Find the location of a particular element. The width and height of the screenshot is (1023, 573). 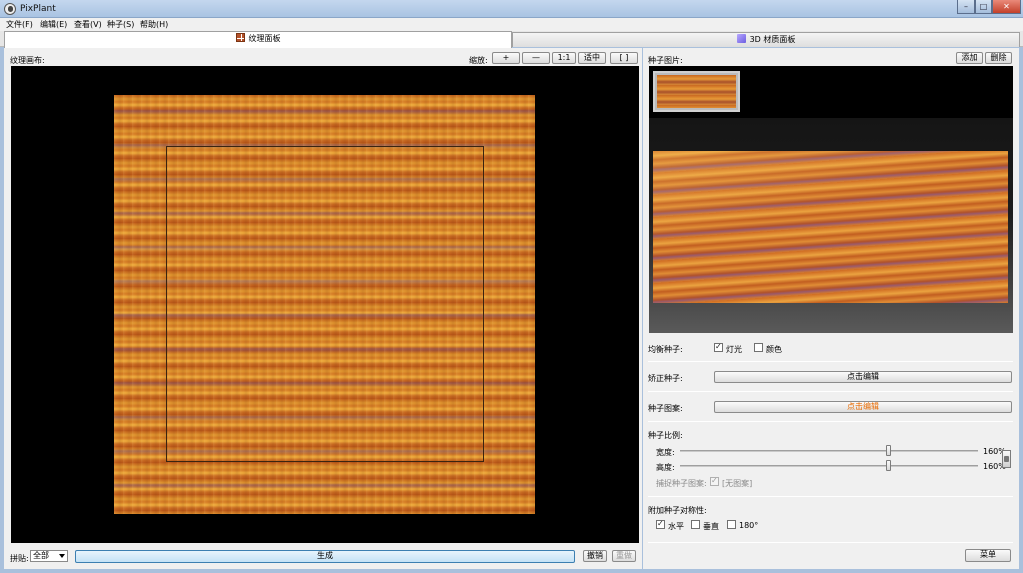

lock-ratio-button is located at coordinates (1006, 459).